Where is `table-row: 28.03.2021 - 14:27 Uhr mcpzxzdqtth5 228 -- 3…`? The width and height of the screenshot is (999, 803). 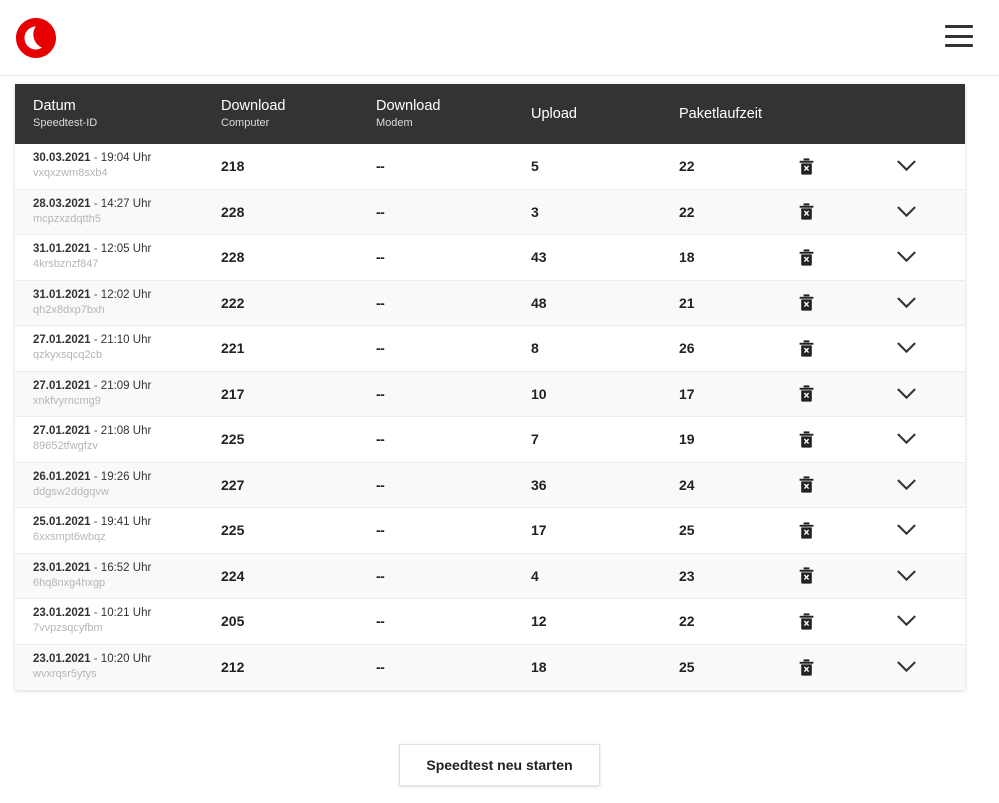 table-row: 28.03.2021 - 14:27 Uhr mcpzxzdqtth5 228 -- 3… is located at coordinates (490, 212).